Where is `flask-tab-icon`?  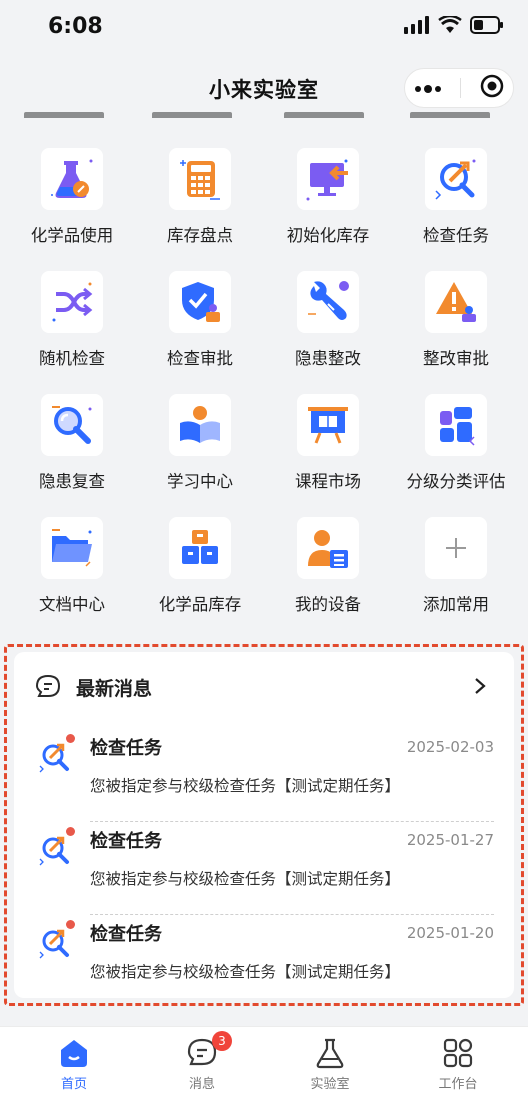 flask-tab-icon is located at coordinates (330, 1053).